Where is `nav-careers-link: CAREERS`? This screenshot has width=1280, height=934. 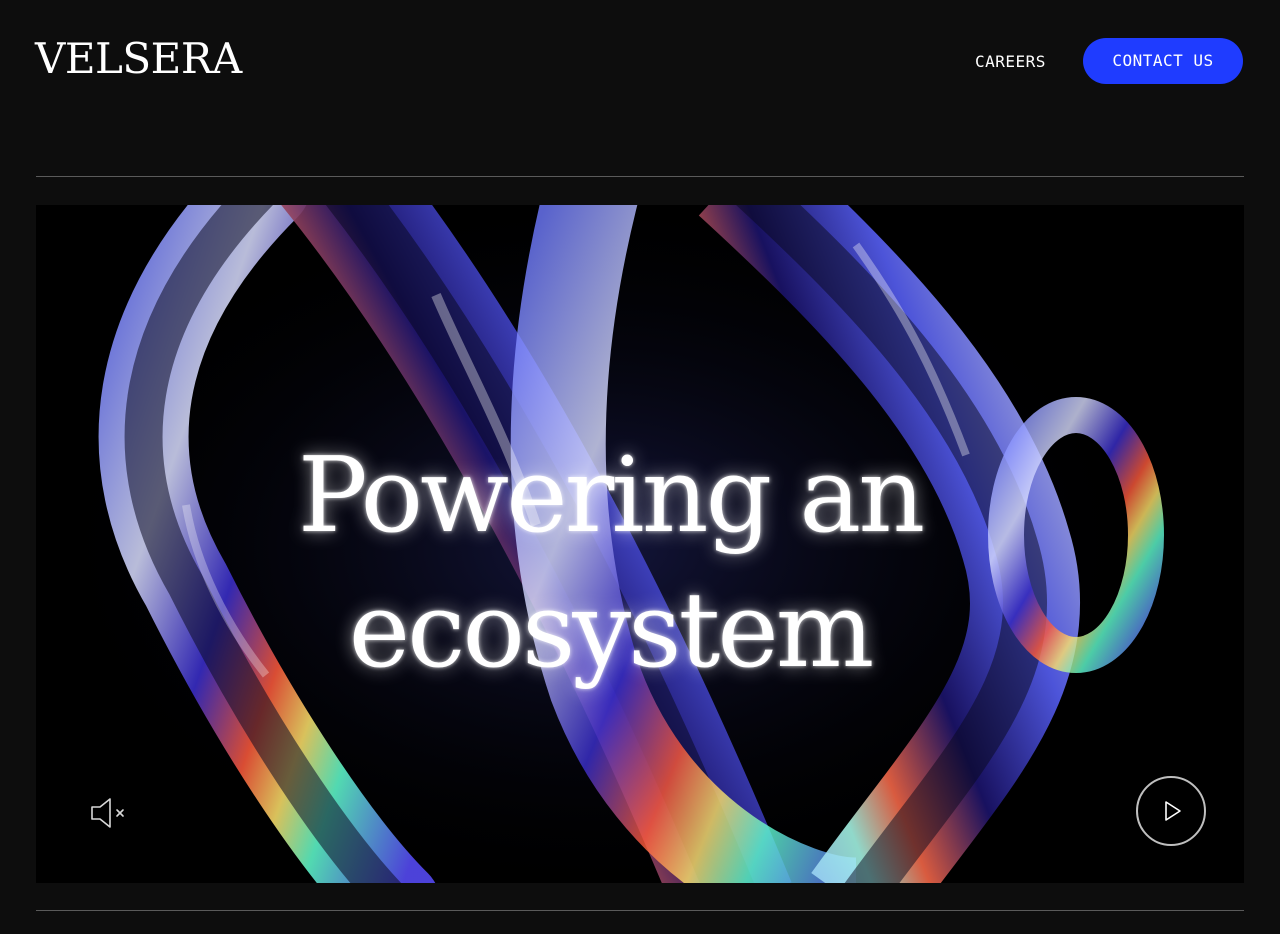 nav-careers-link: CAREERS is located at coordinates (1010, 62).